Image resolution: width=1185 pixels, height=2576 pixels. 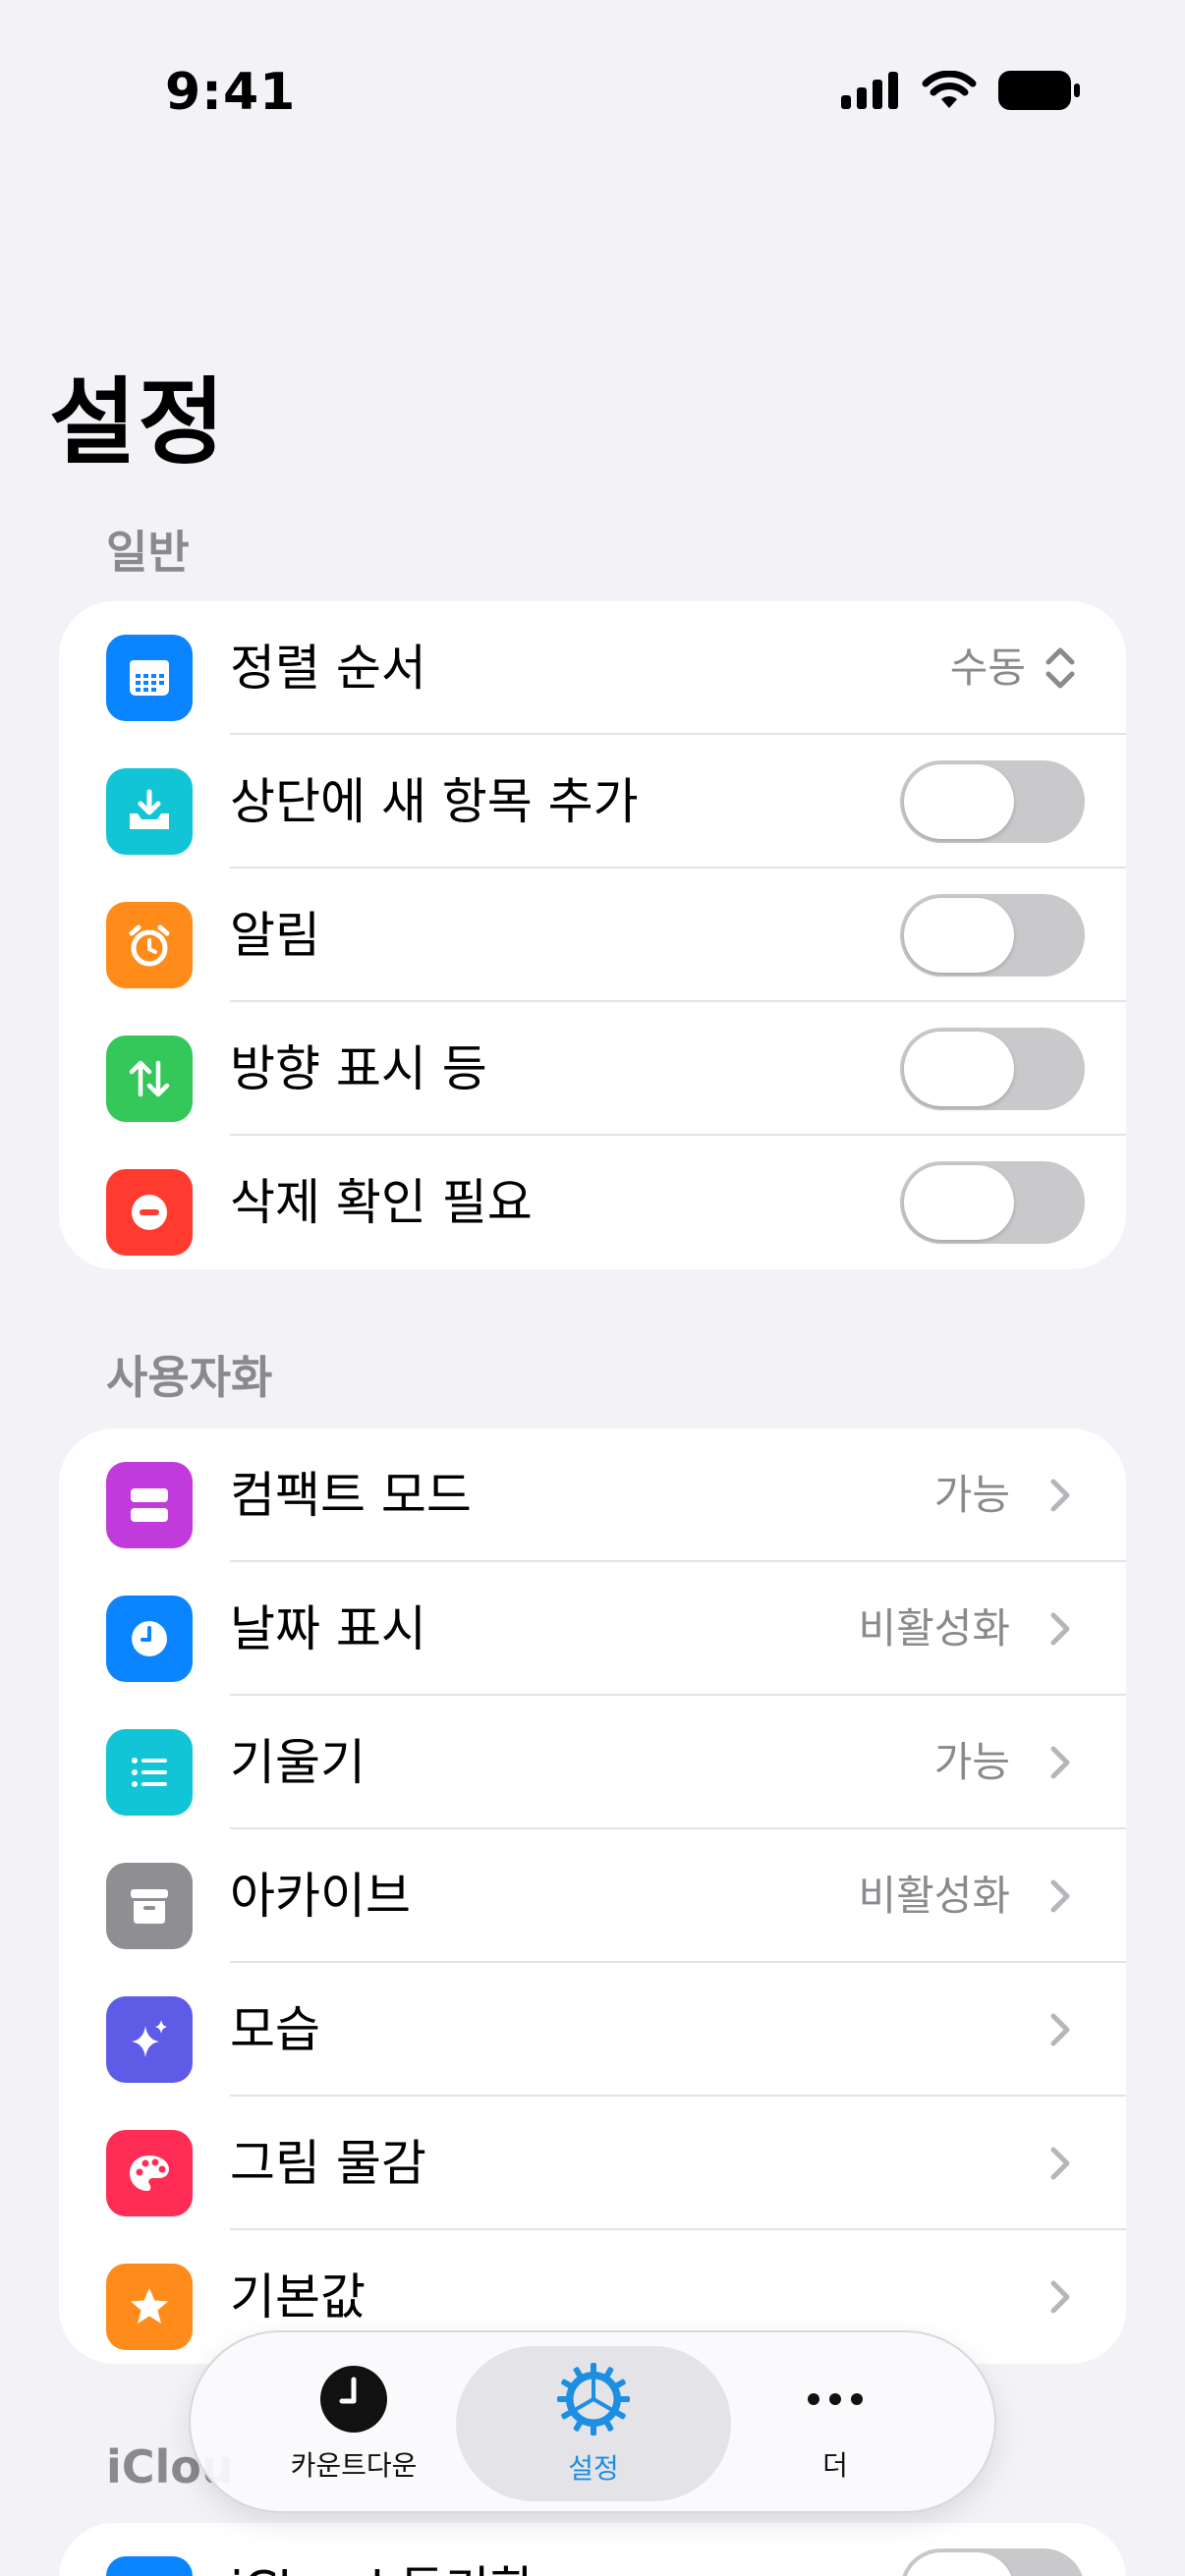 I want to click on icloud-settings-group: iCloud 동기화, so click(x=592, y=2549).